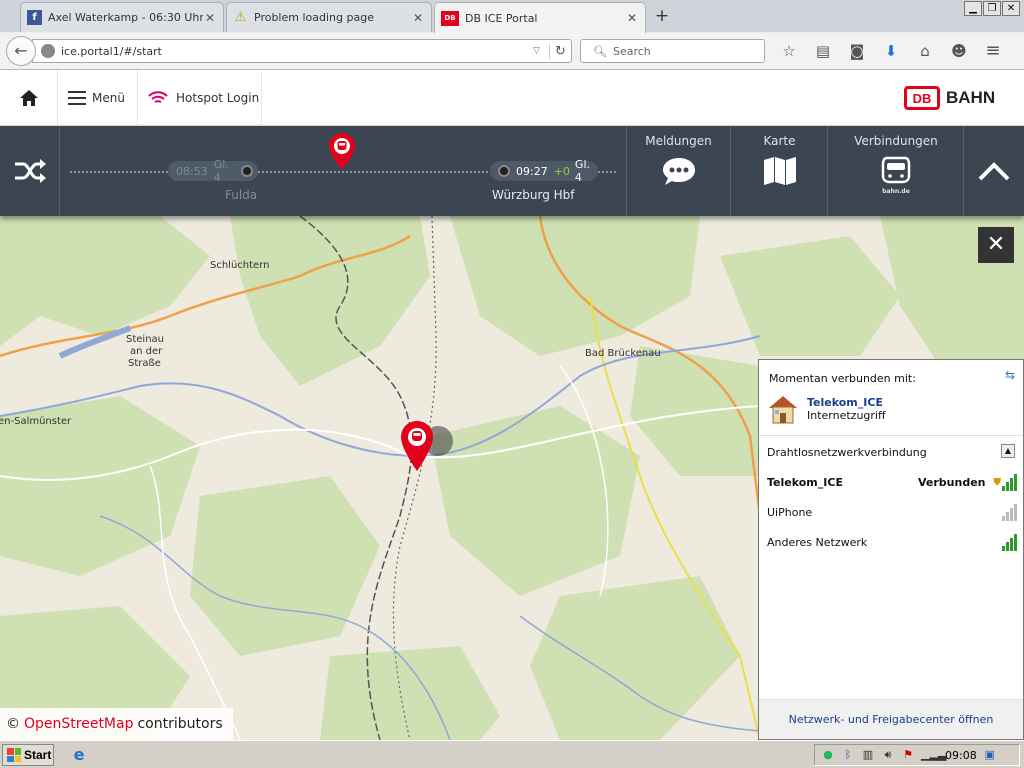 This screenshot has height=768, width=1024. Describe the element at coordinates (662, 16) in the screenshot. I see `new-tab-button: +` at that location.